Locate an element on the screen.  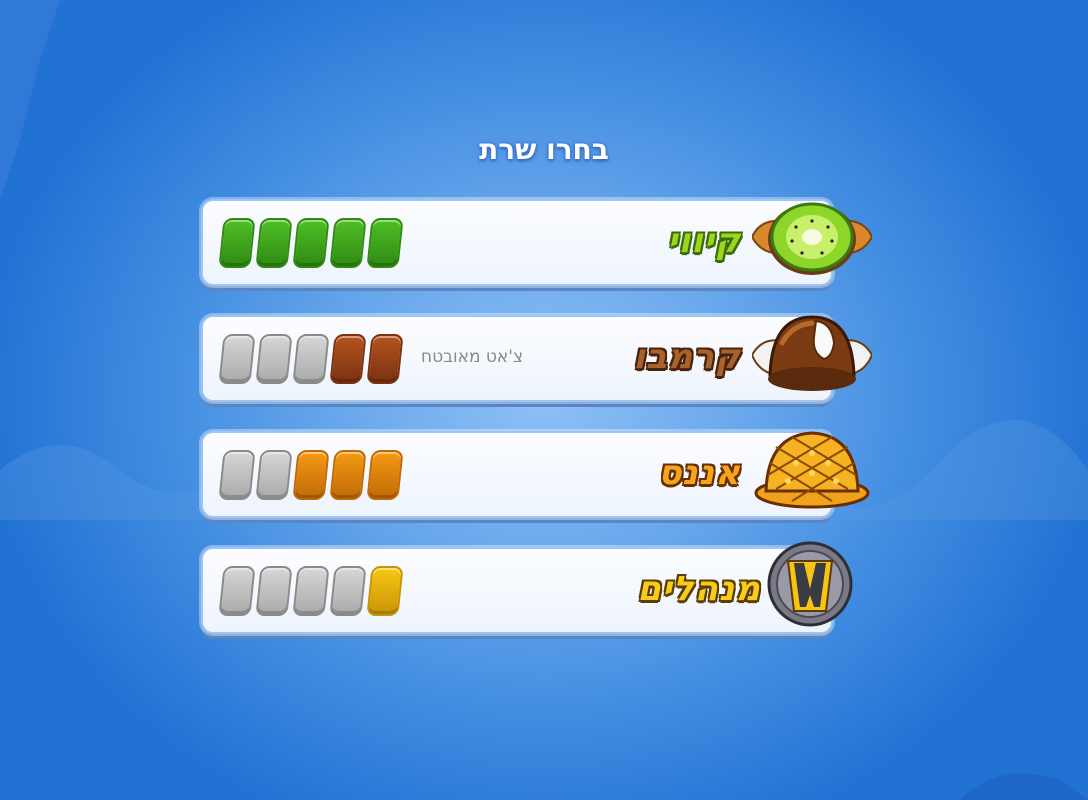
server-row-kiwi: קיווי is located at coordinates (517, 242).